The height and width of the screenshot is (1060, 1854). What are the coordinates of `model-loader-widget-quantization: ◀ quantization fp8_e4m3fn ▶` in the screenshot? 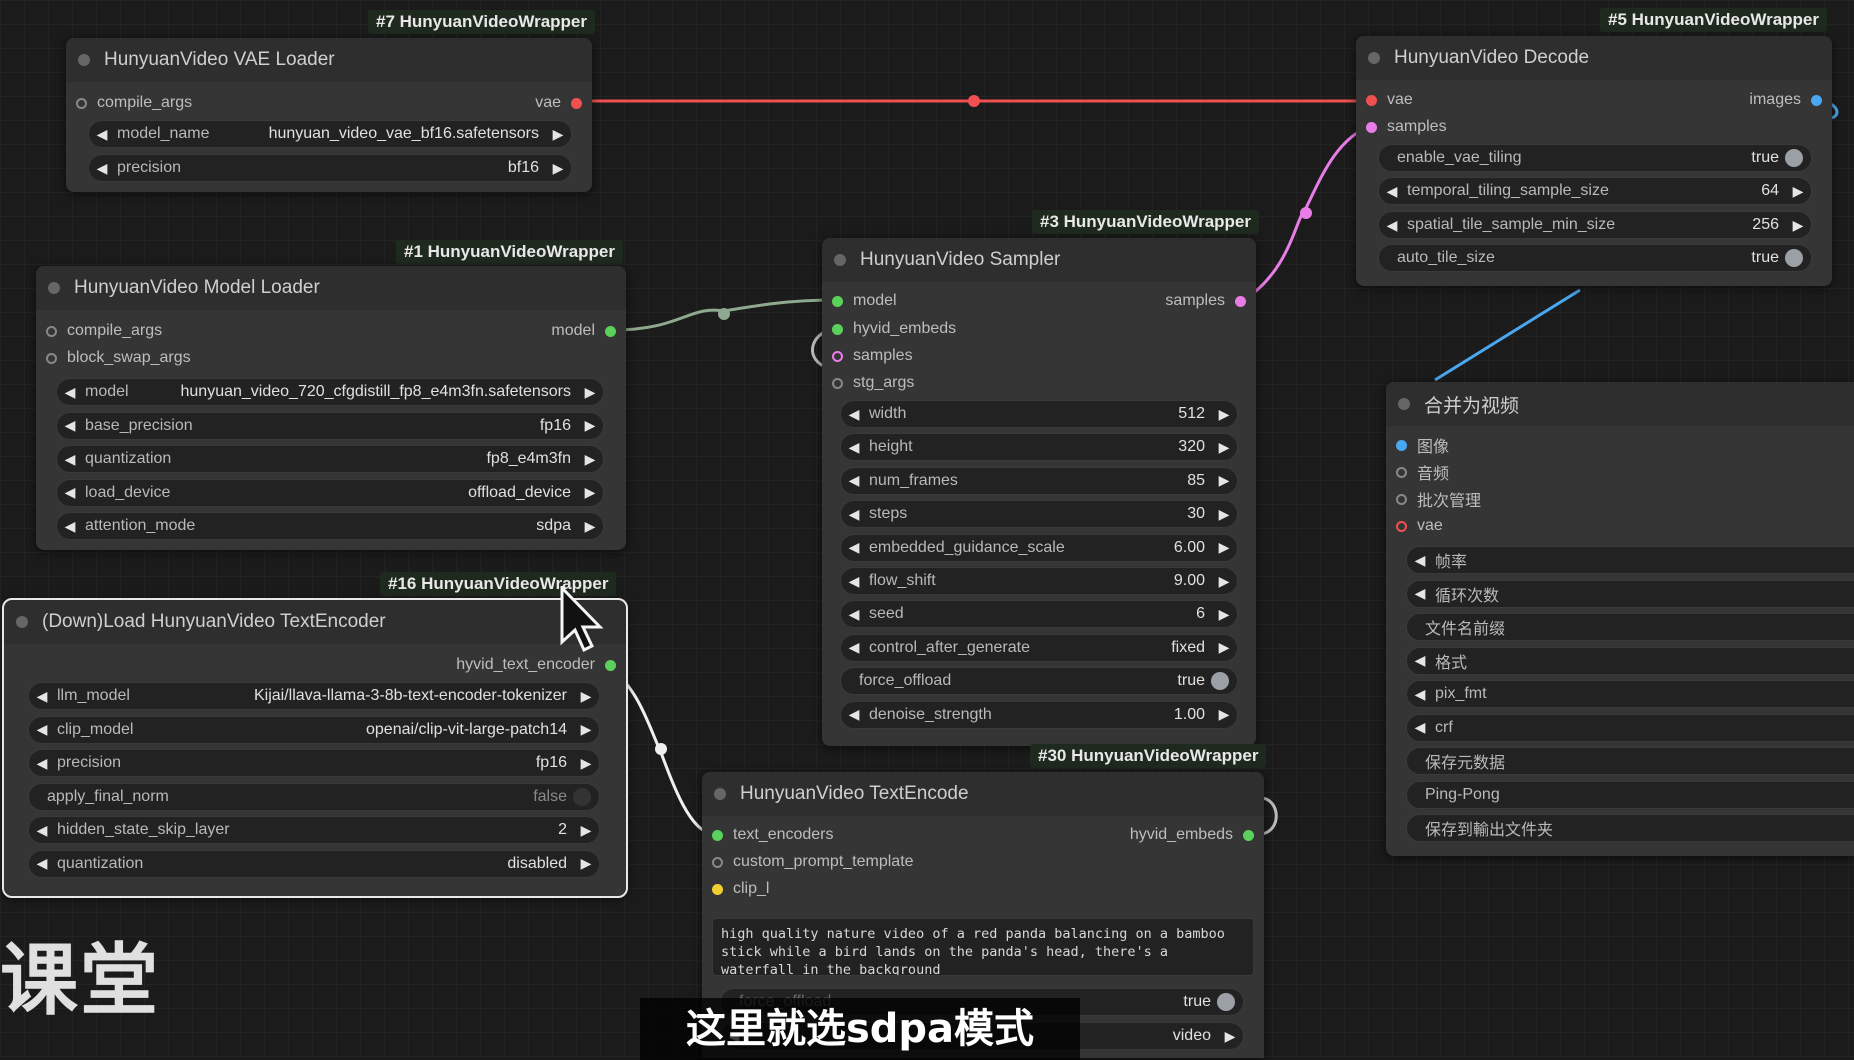 It's located at (330, 459).